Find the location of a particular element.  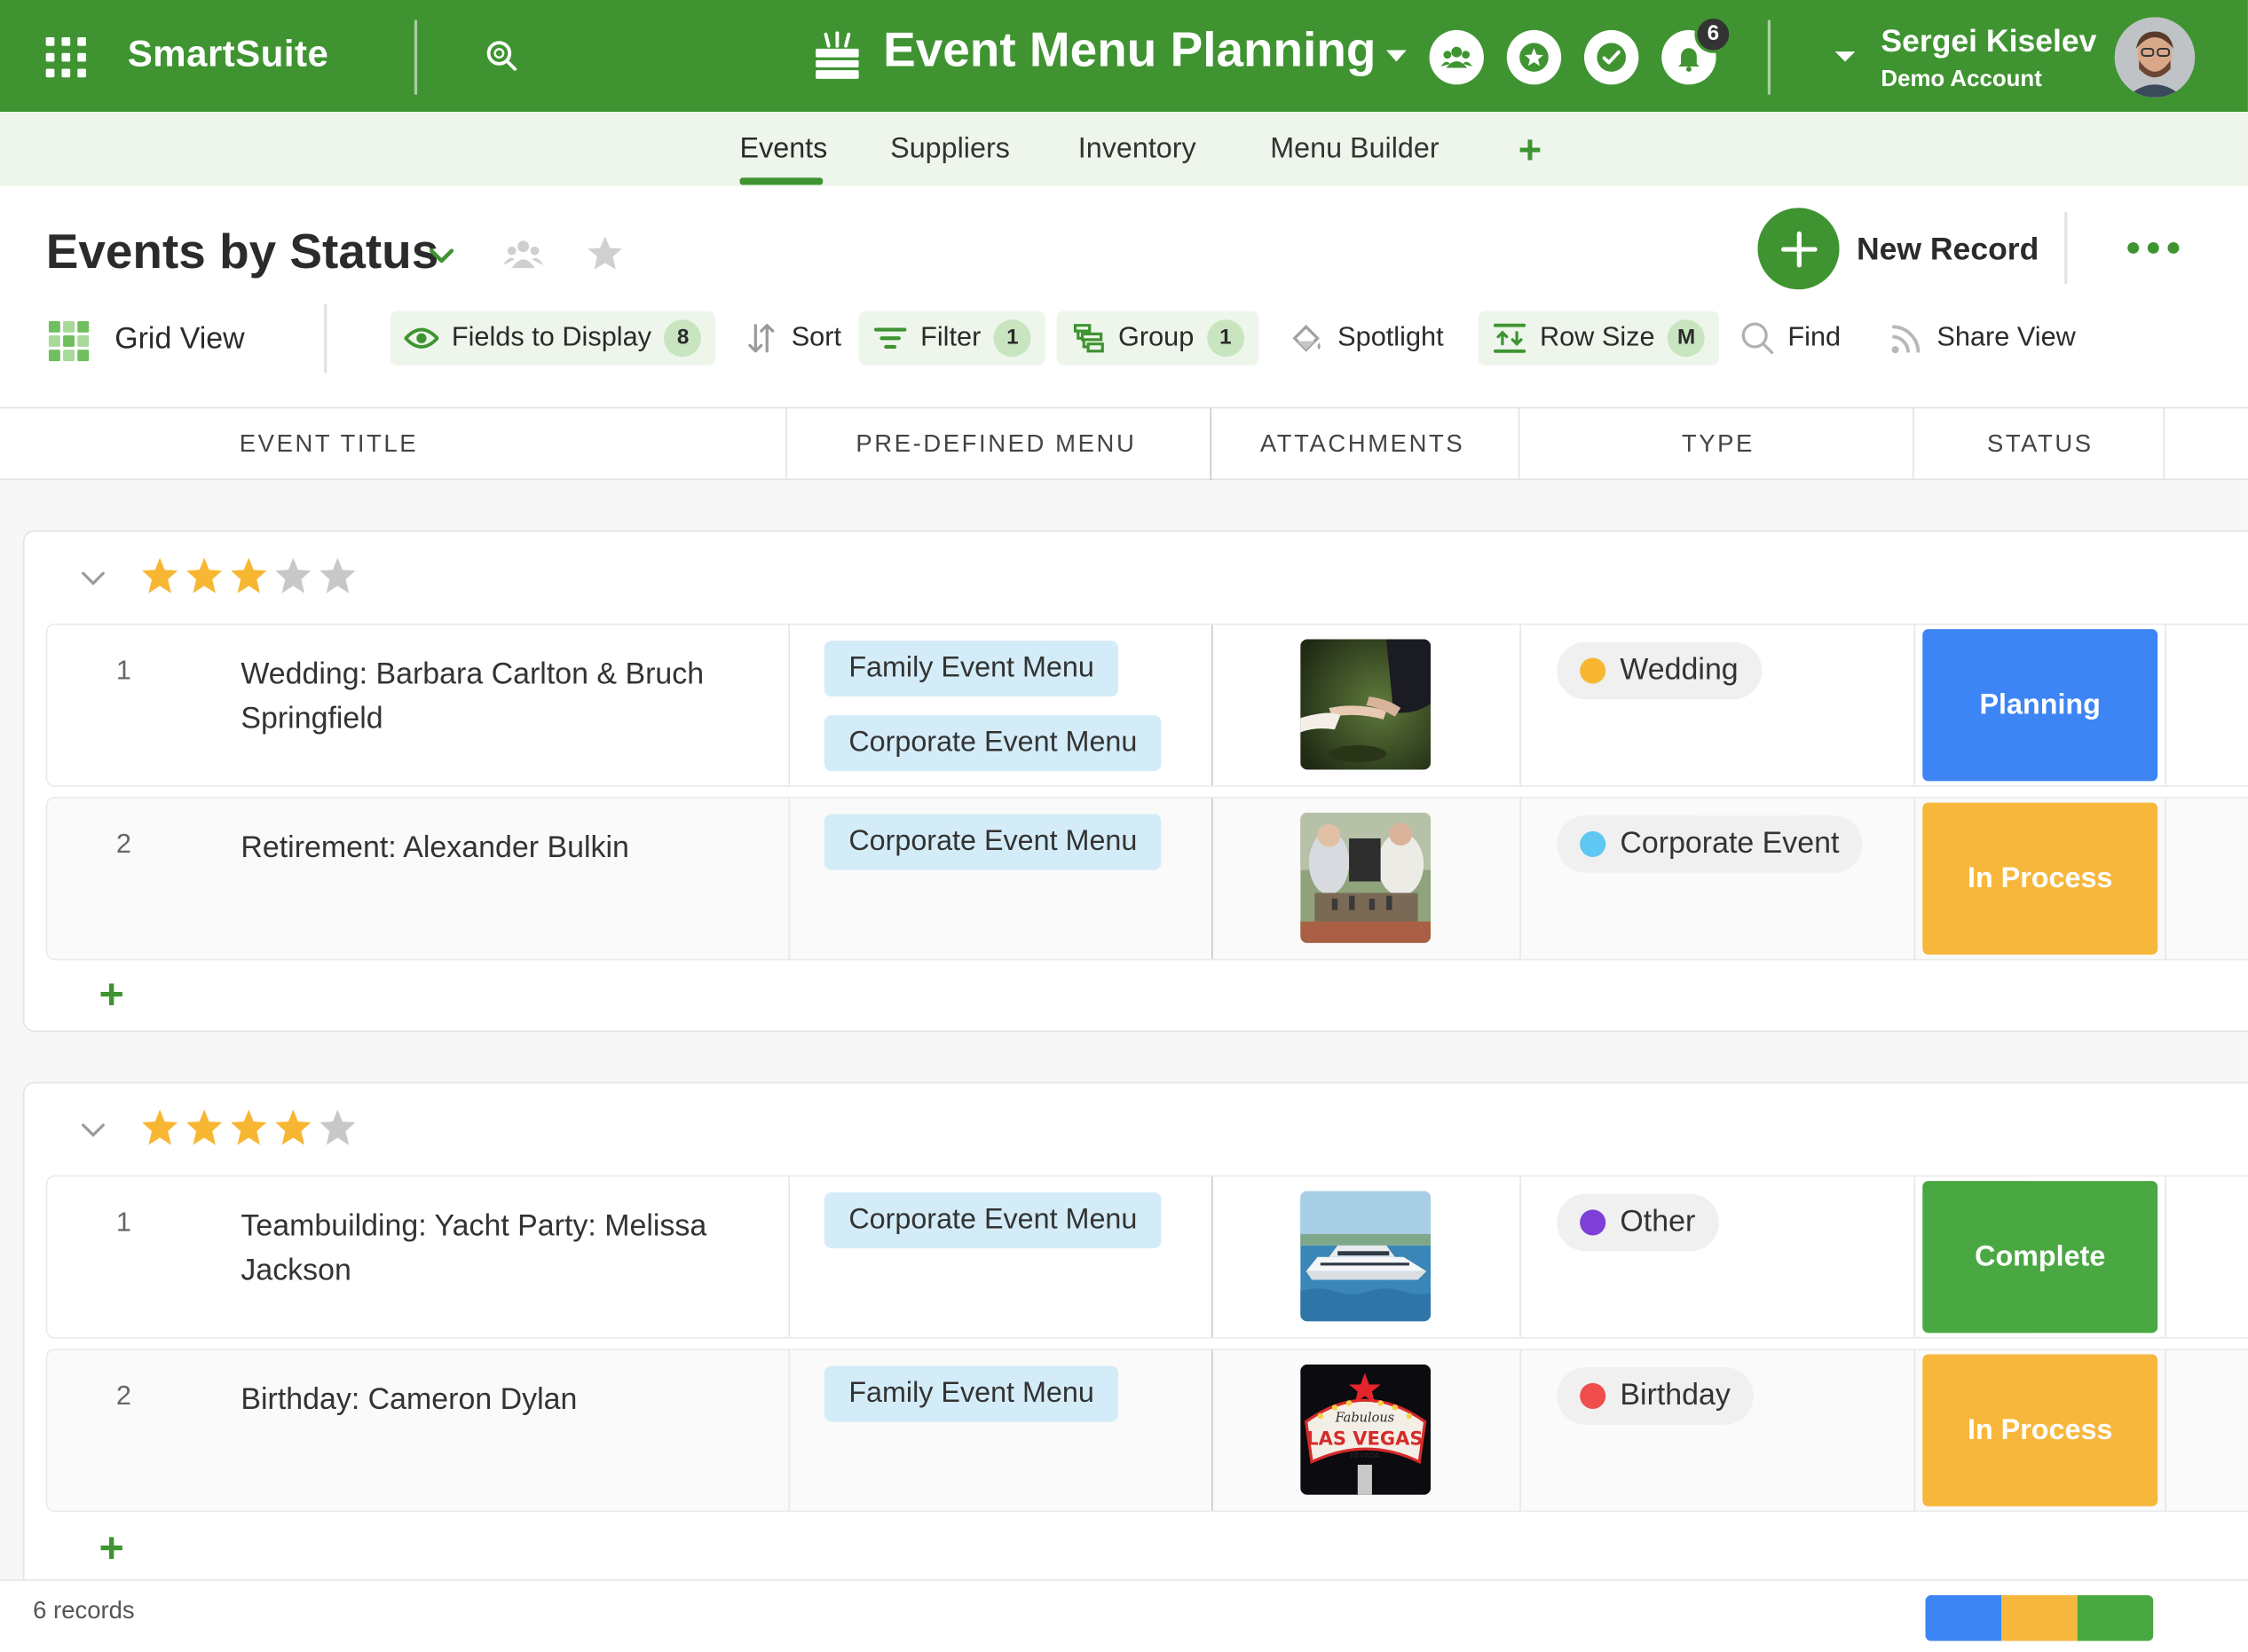

group-icon is located at coordinates (1088, 338).